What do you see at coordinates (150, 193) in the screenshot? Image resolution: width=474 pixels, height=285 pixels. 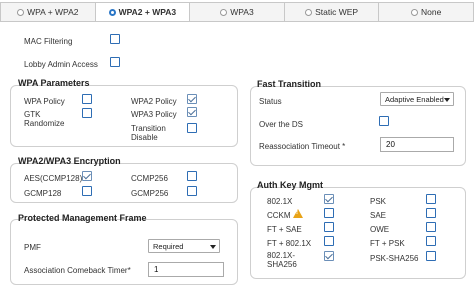 I see `gcmp256-label: GCMP256` at bounding box center [150, 193].